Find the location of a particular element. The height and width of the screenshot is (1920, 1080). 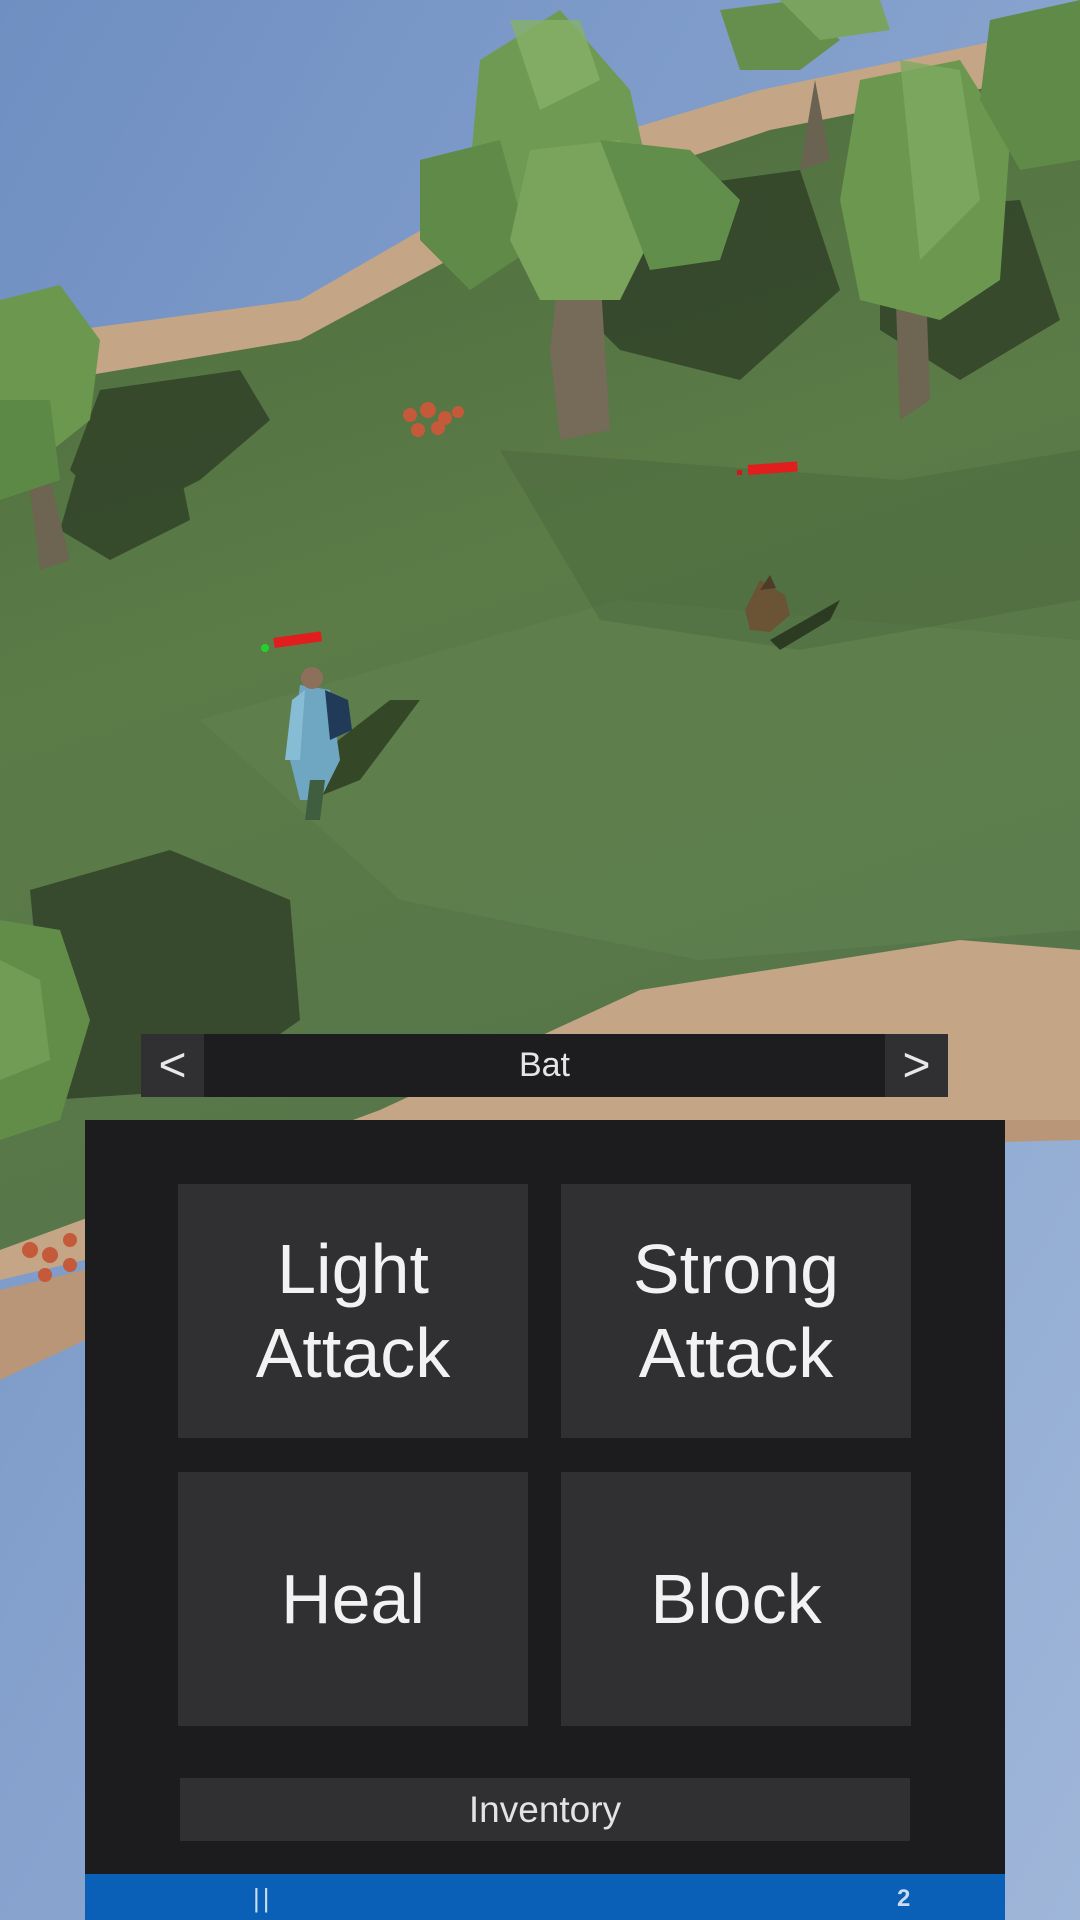

block-button: Block is located at coordinates (736, 1599).